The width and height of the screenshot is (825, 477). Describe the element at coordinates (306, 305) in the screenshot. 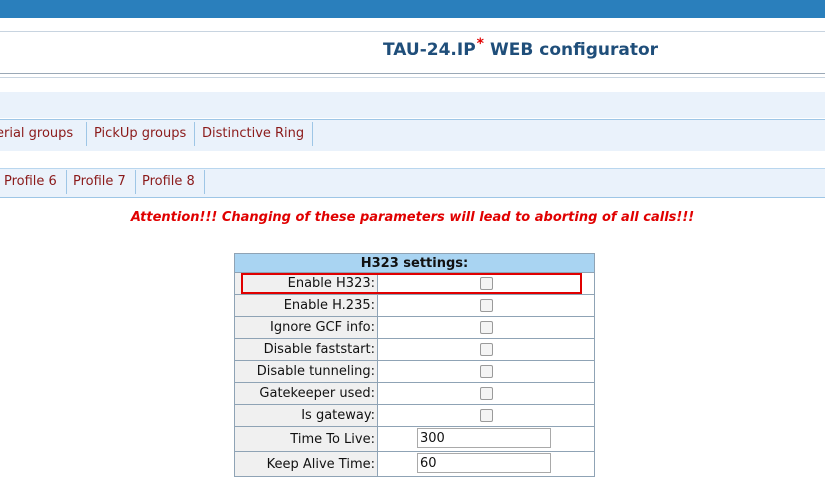

I see `enable-h235-label: Enable H.235:` at that location.